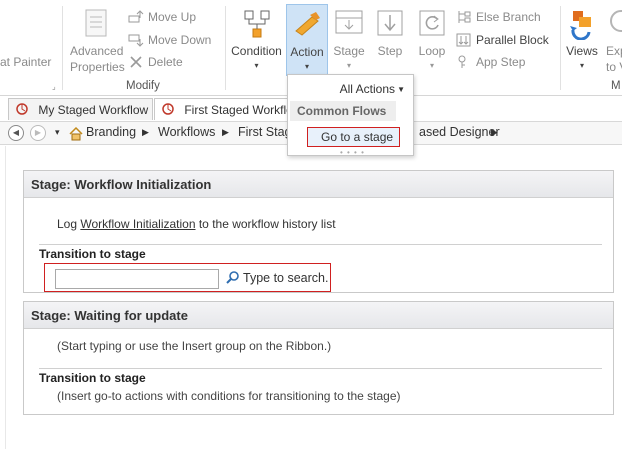 This screenshot has height=449, width=622. I want to click on step-icon, so click(390, 23).